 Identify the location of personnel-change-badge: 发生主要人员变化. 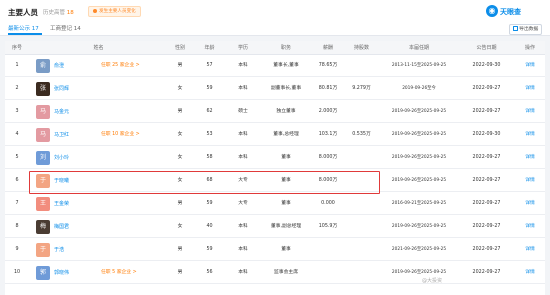
(114, 11).